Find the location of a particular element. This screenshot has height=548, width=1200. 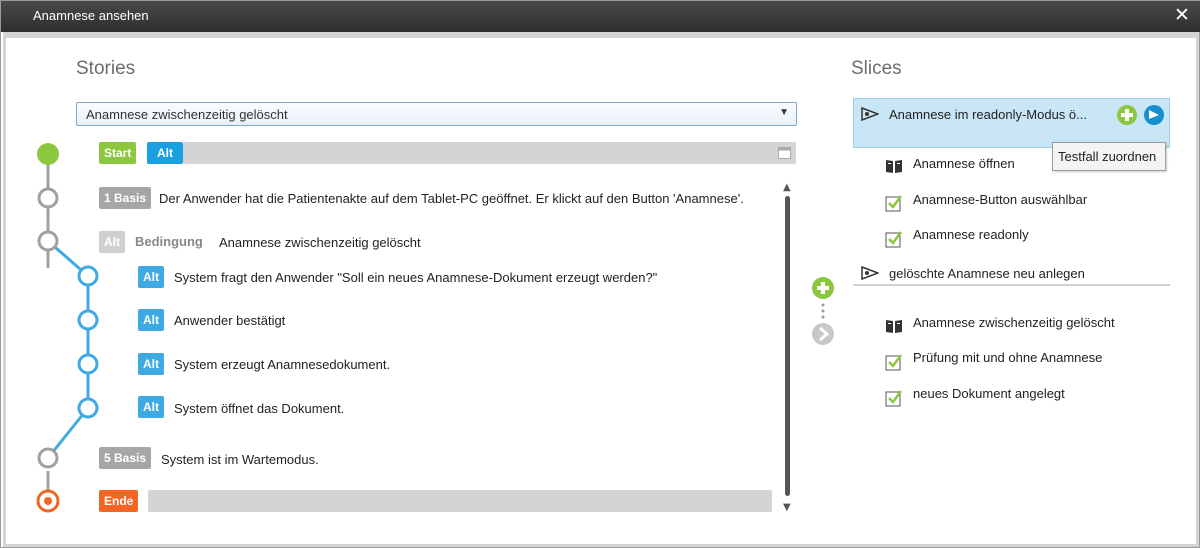

tooltip: Testfall zuordnen is located at coordinates (1109, 156).